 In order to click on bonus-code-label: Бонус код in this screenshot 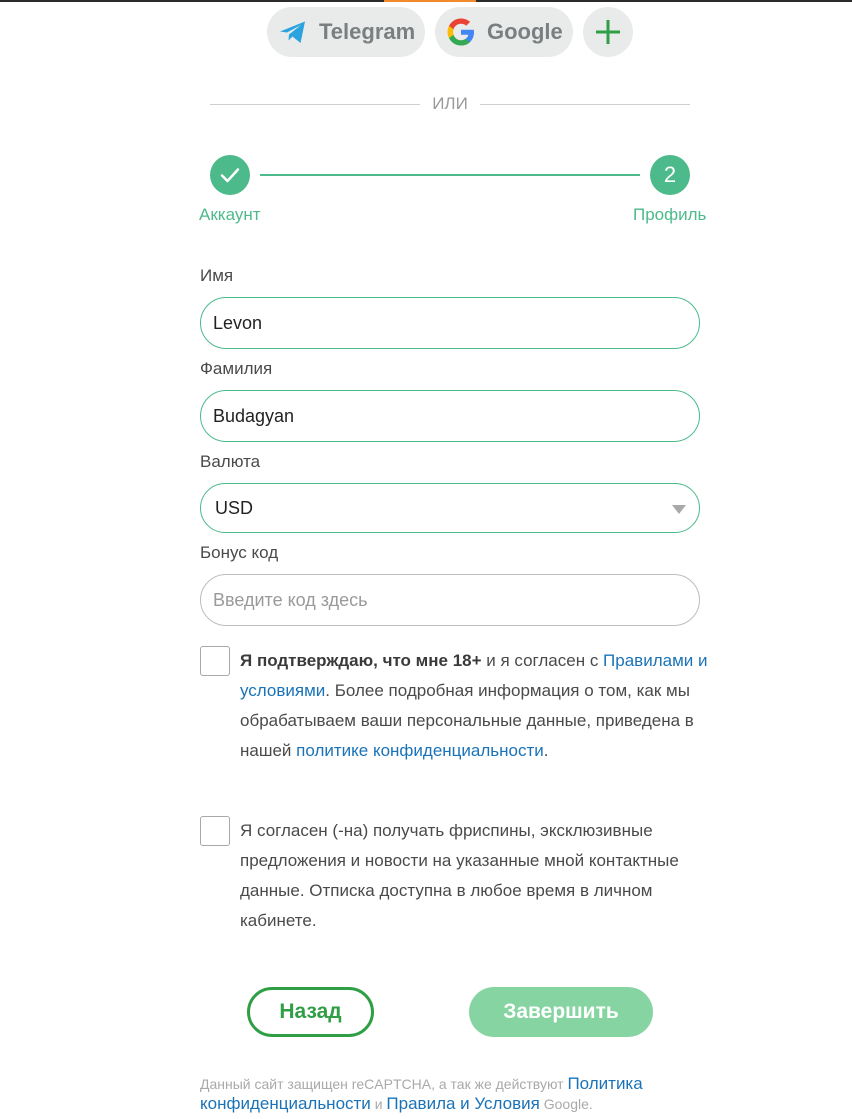, I will do `click(239, 552)`.